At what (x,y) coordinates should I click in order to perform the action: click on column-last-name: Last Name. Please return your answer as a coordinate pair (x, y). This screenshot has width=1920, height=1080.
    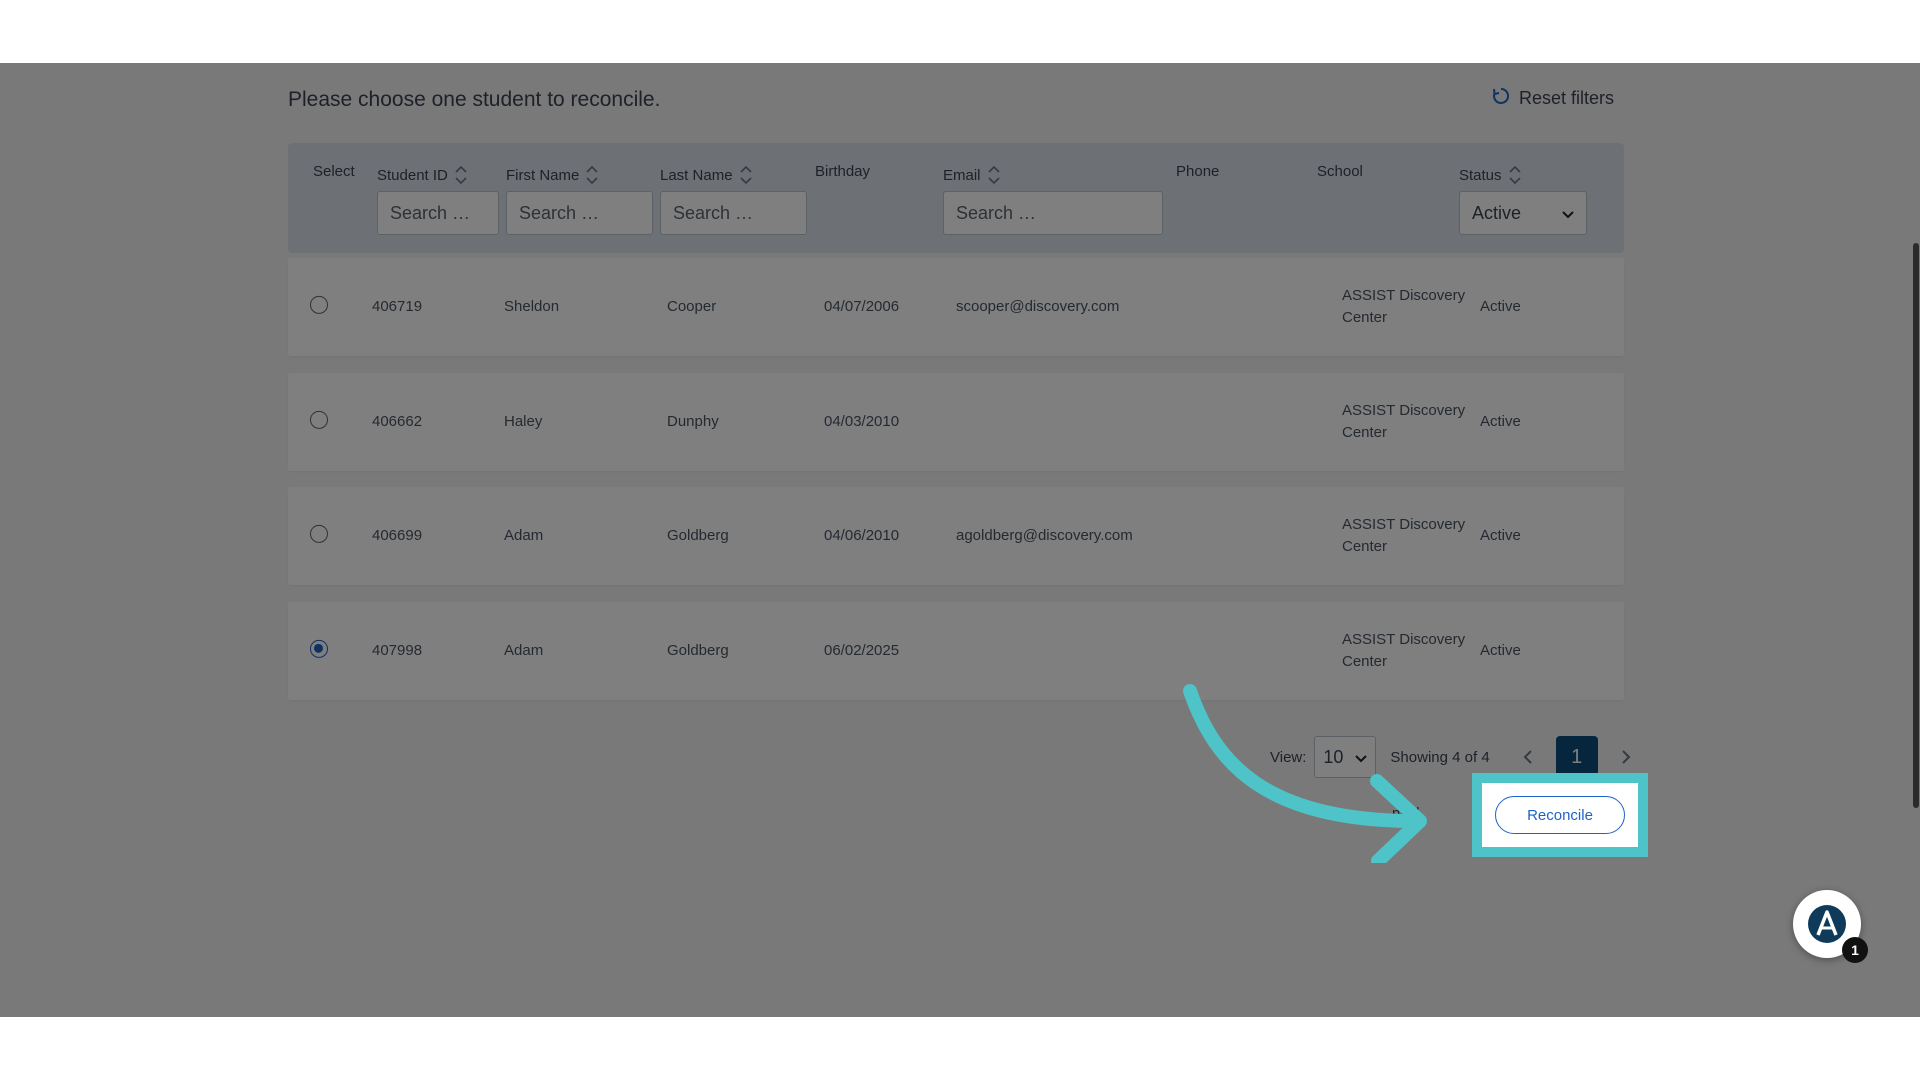
    Looking at the image, I should click on (706, 175).